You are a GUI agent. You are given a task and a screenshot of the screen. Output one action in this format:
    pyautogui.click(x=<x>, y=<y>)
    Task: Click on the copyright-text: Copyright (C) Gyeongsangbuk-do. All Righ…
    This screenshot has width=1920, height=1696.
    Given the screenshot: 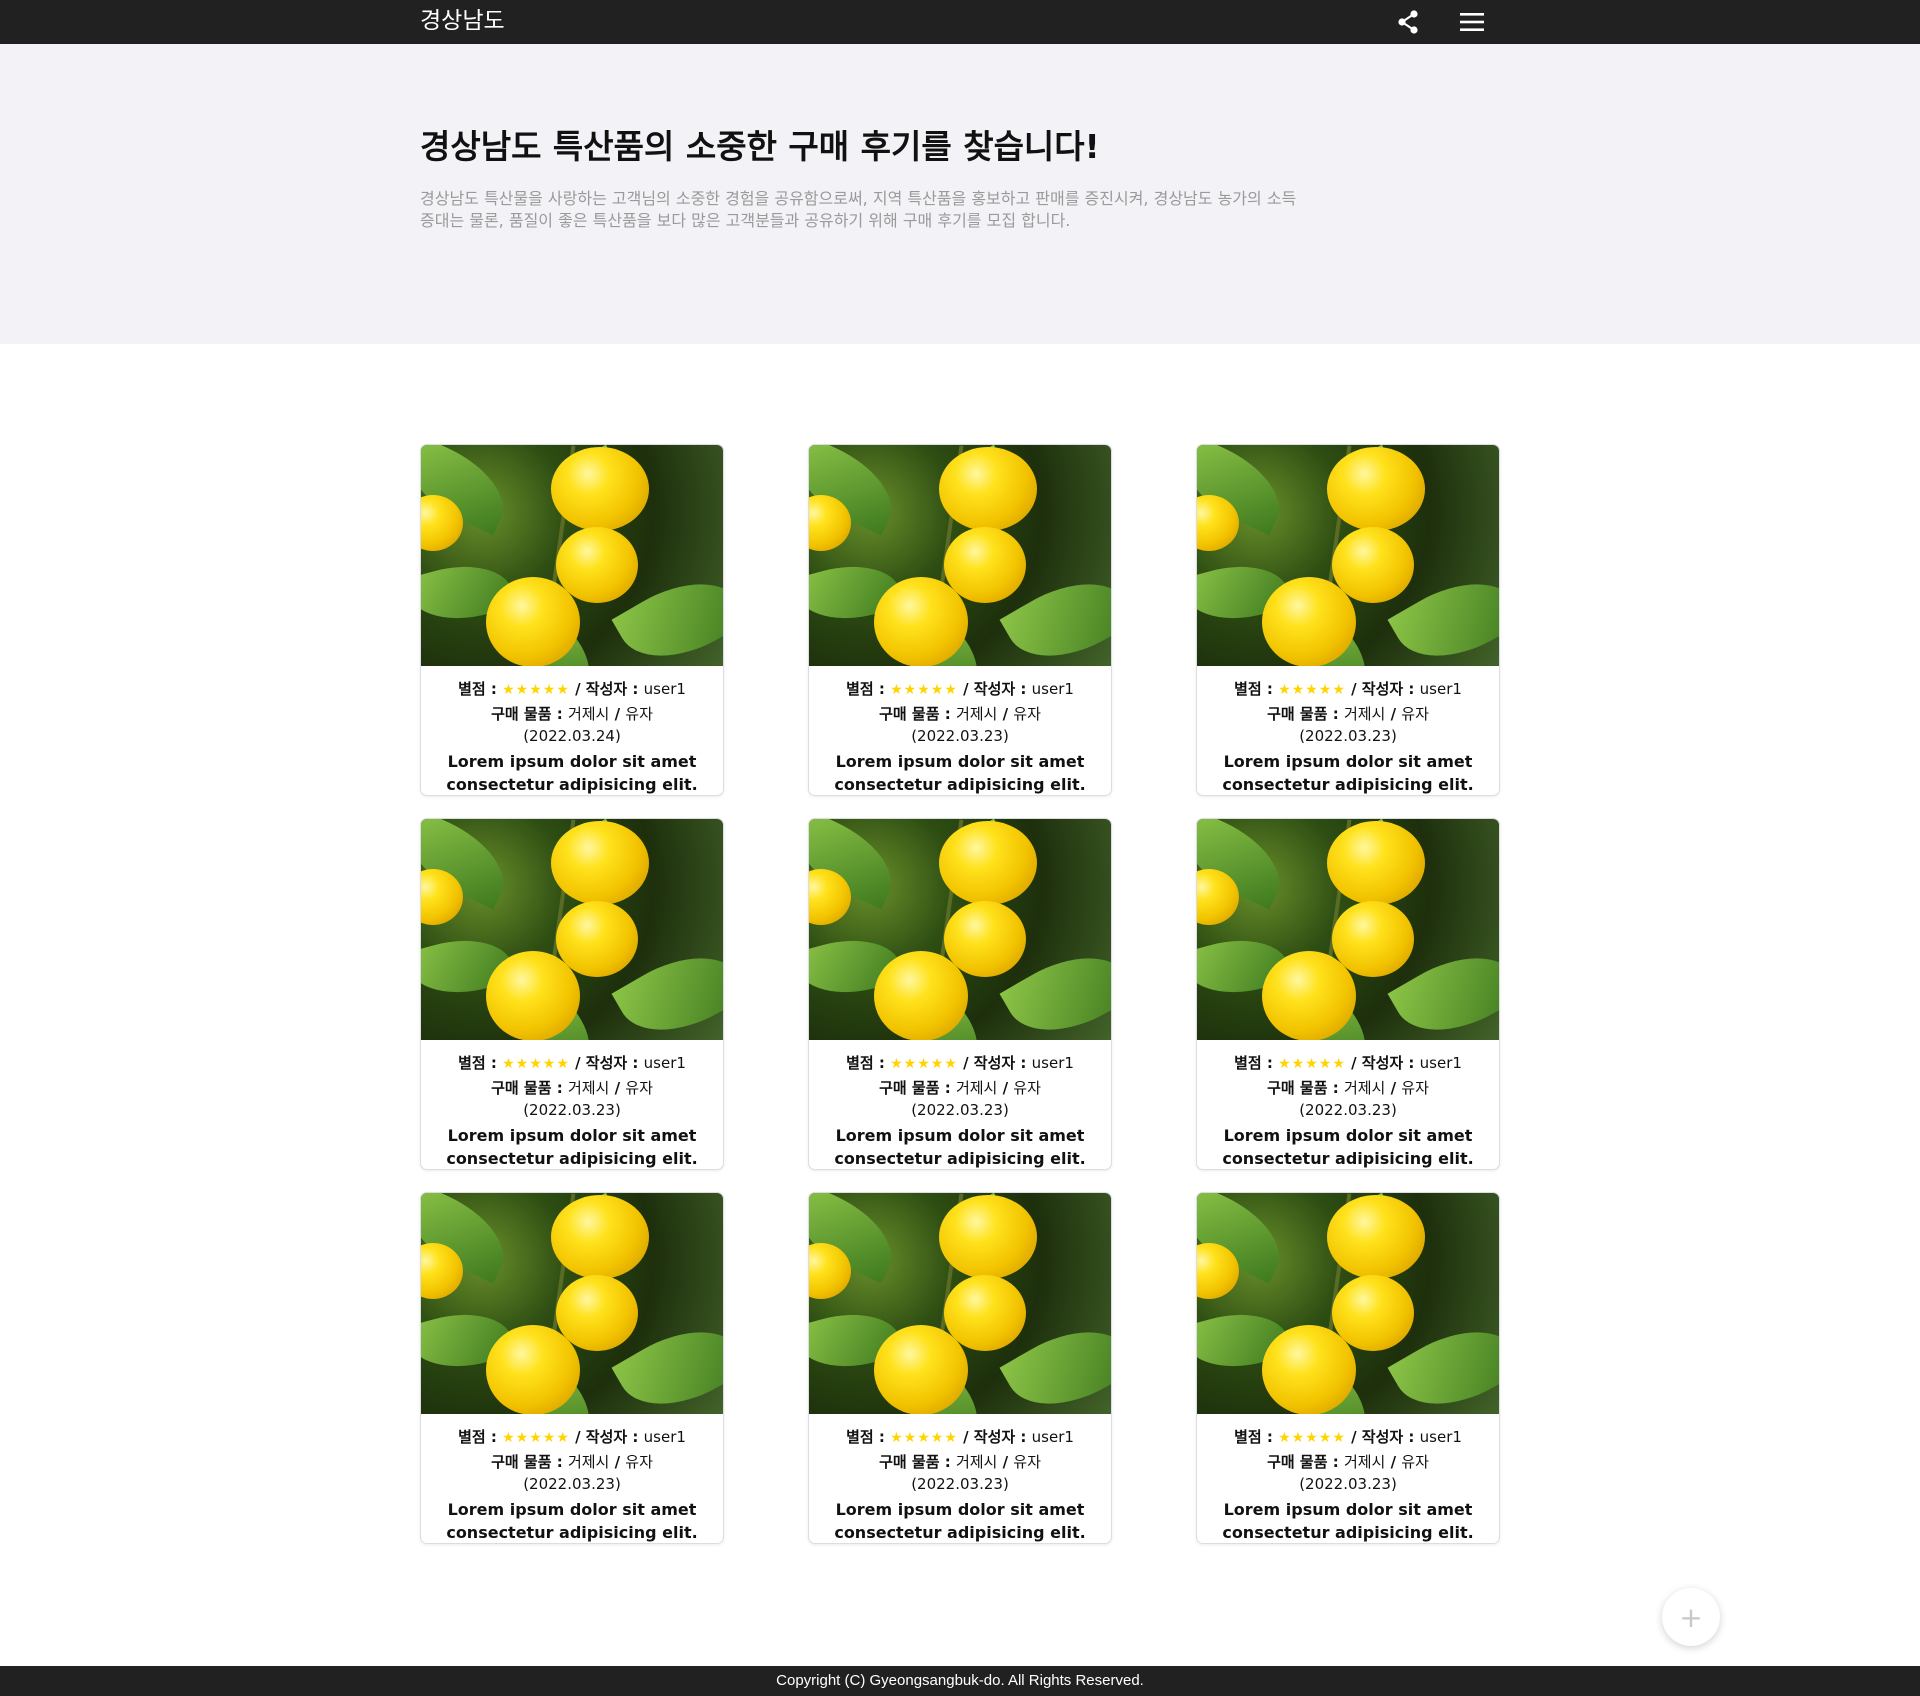 What is the action you would take?
    pyautogui.click(x=960, y=1680)
    